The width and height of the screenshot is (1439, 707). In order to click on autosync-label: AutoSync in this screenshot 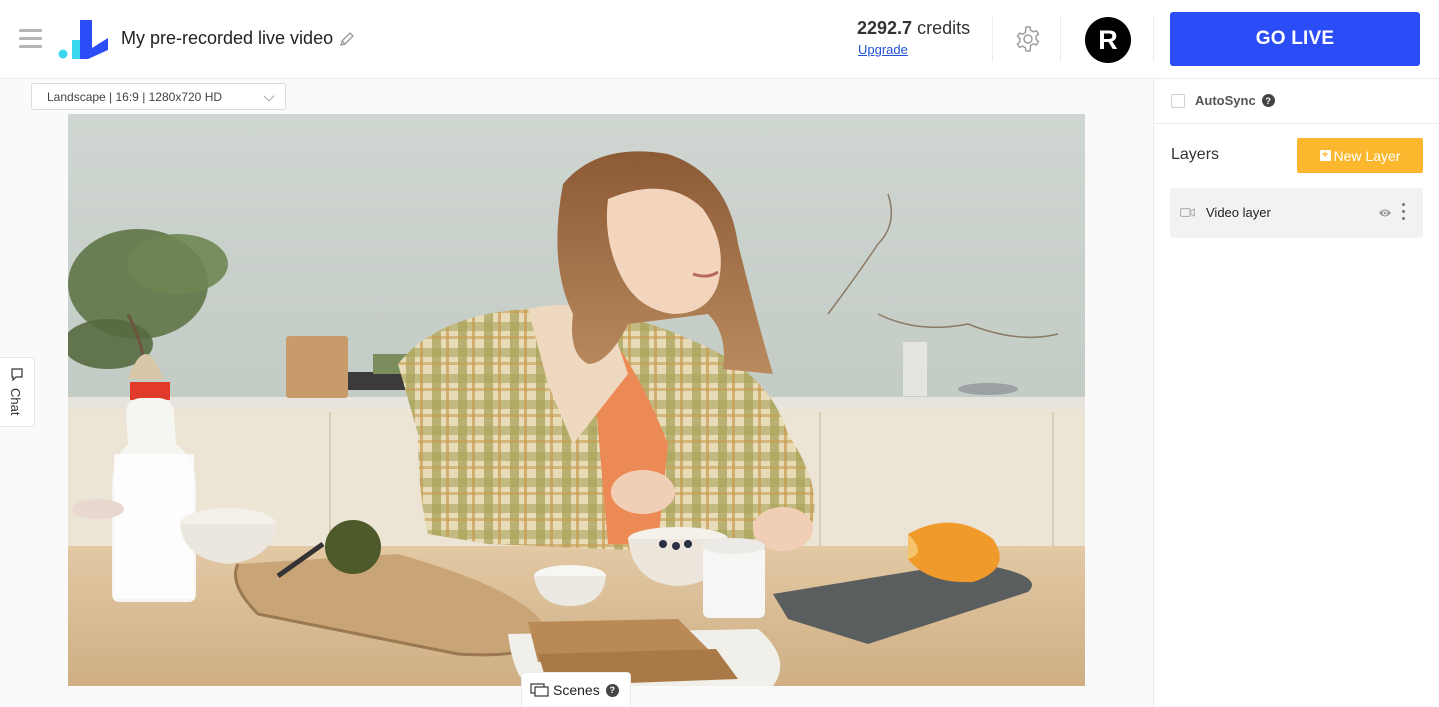, I will do `click(1225, 100)`.